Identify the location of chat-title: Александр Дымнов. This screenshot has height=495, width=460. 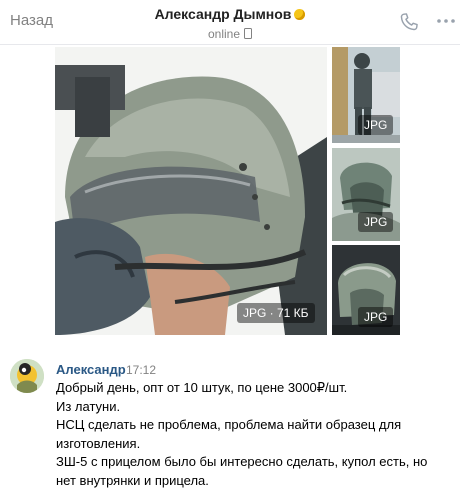
(223, 14).